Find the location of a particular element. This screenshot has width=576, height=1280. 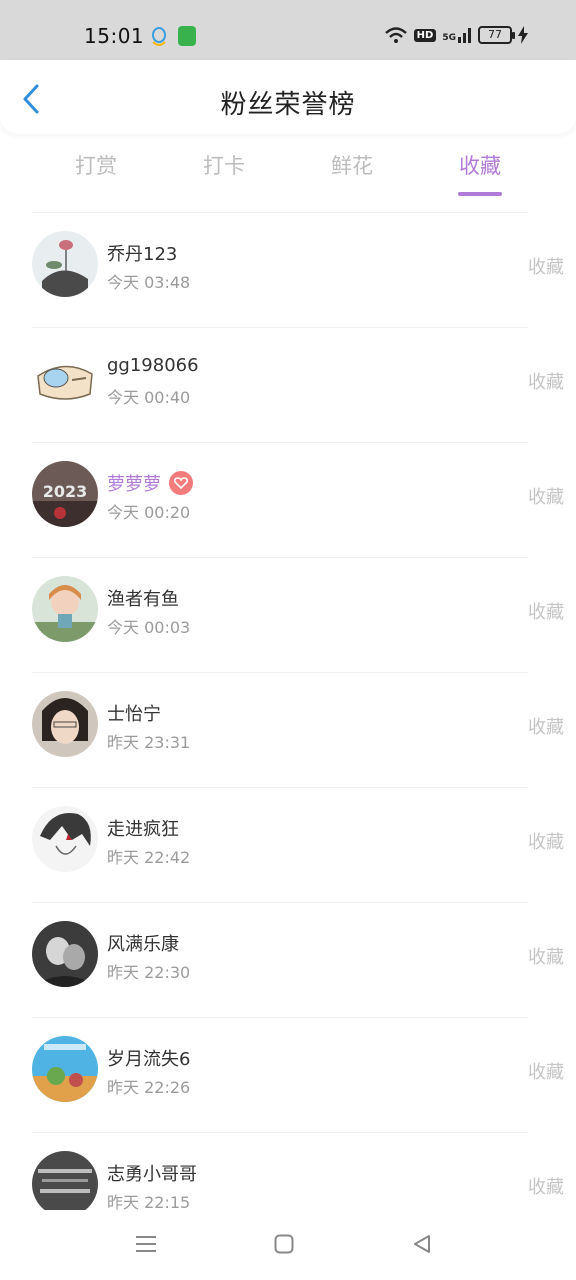

tab-bar: 打赏 打卡 鲜花 收藏 is located at coordinates (288, 172).